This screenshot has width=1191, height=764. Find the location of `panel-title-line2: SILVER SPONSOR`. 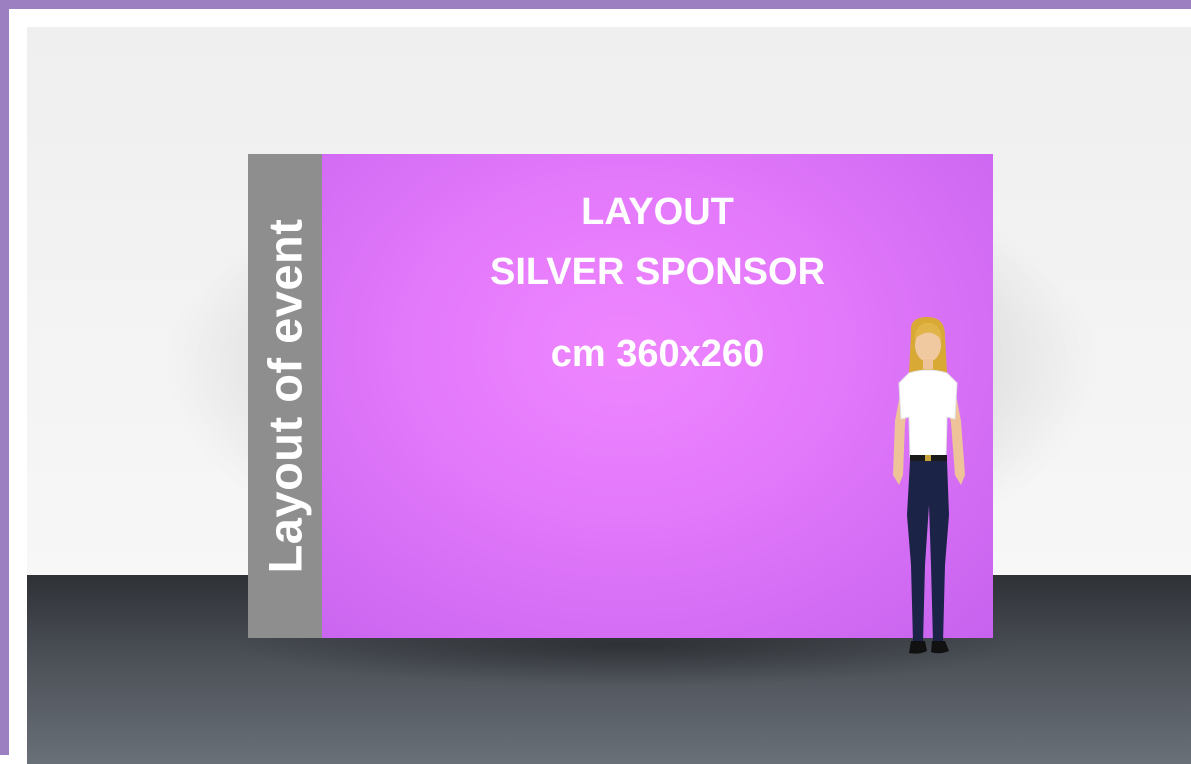

panel-title-line2: SILVER SPONSOR is located at coordinates (657, 272).